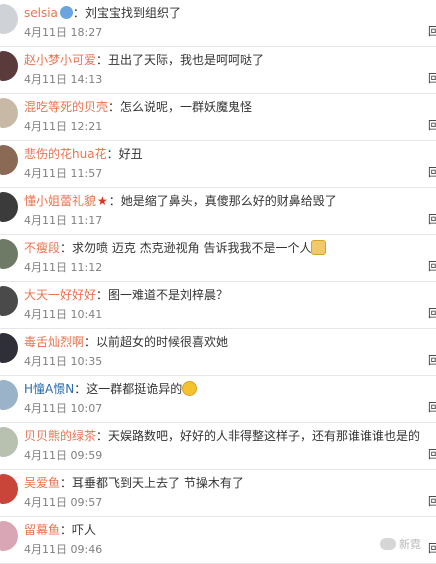  What do you see at coordinates (42, 530) in the screenshot?
I see `username-link: 留幕鱼` at bounding box center [42, 530].